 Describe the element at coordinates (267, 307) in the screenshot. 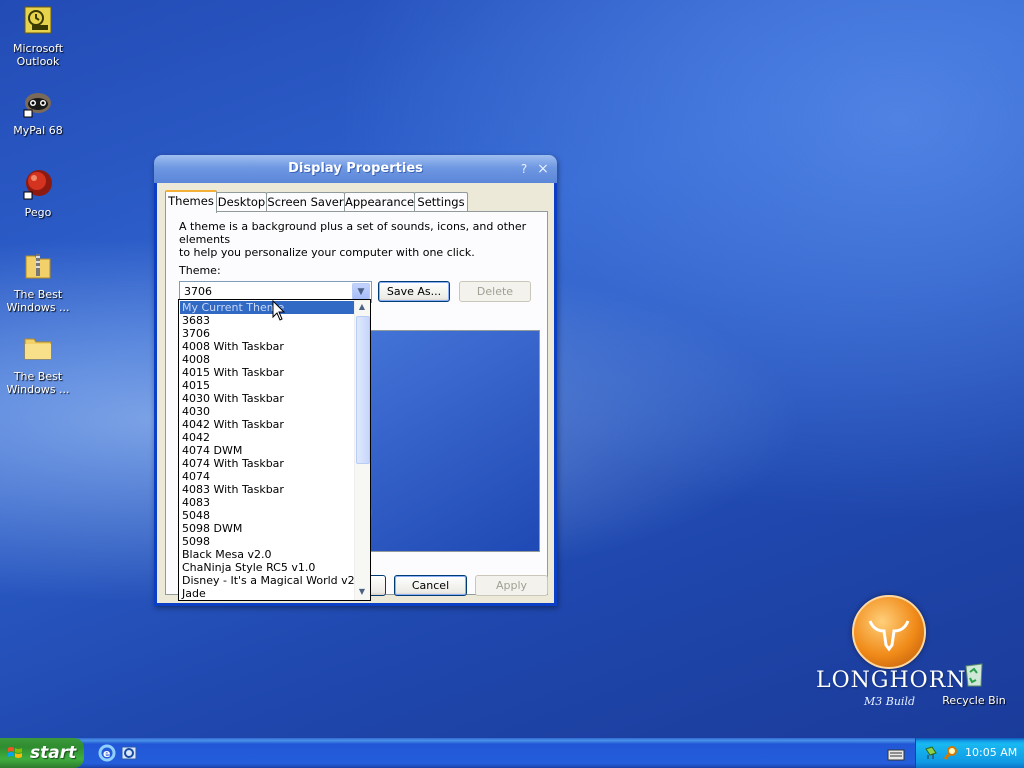

I see `list-item: My Current Theme` at that location.